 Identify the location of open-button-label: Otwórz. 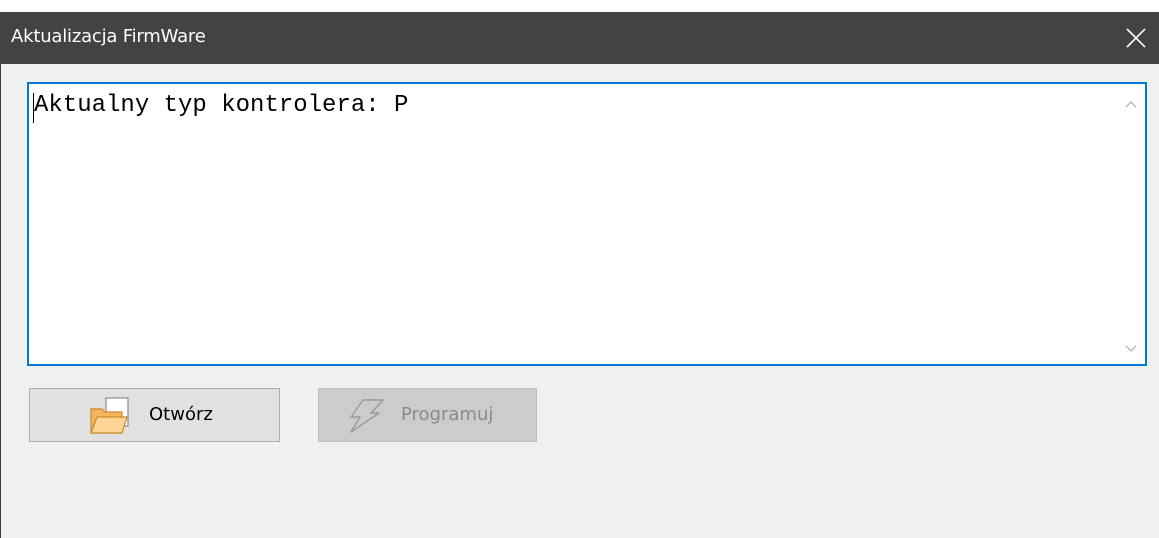
(181, 414).